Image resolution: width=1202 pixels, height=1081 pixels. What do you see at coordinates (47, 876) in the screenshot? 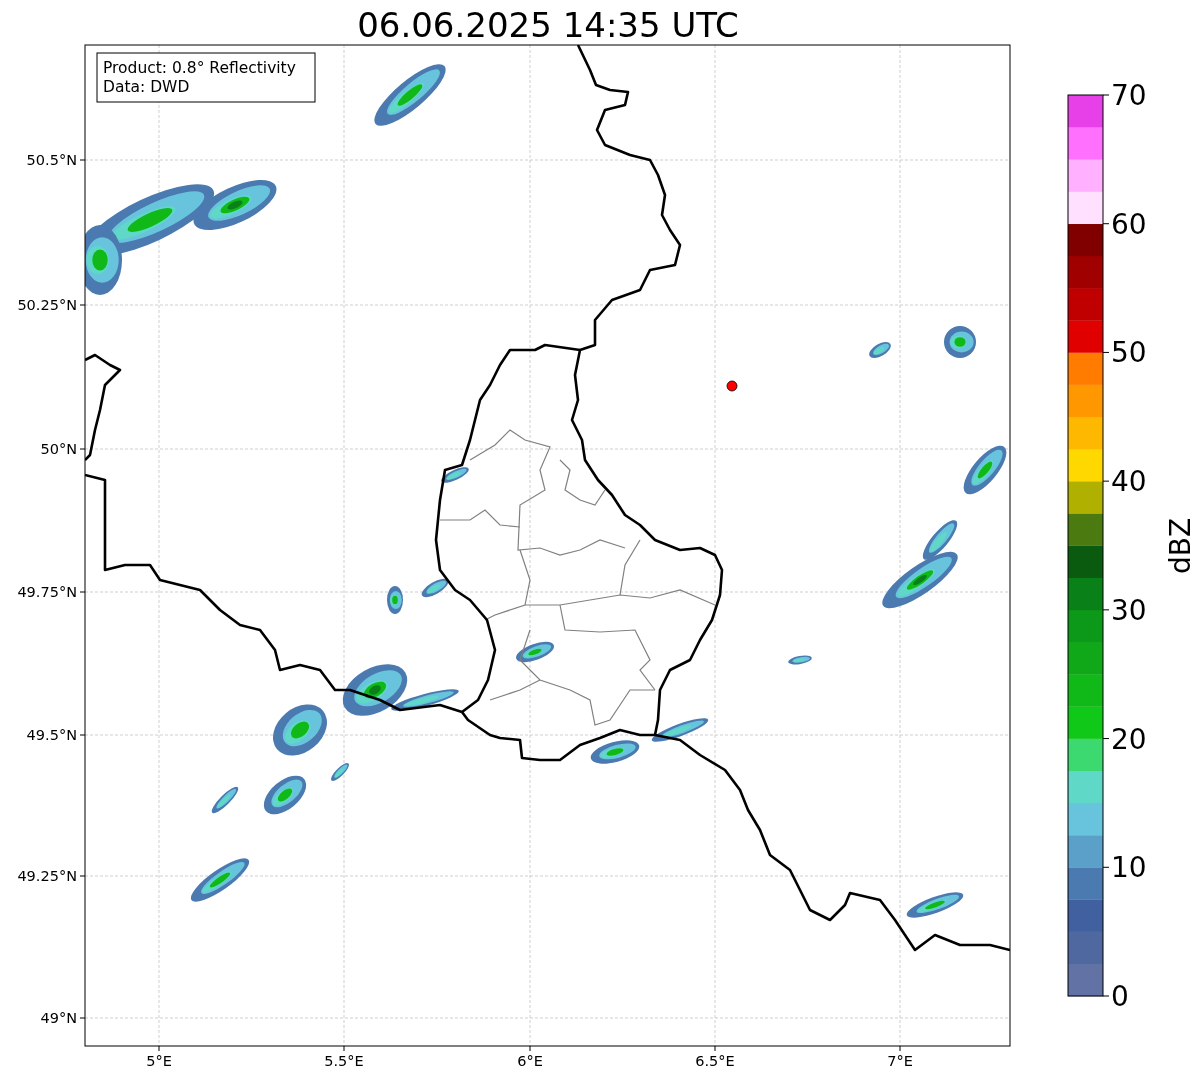
I see `y-tick-label: 49.25°N` at bounding box center [47, 876].